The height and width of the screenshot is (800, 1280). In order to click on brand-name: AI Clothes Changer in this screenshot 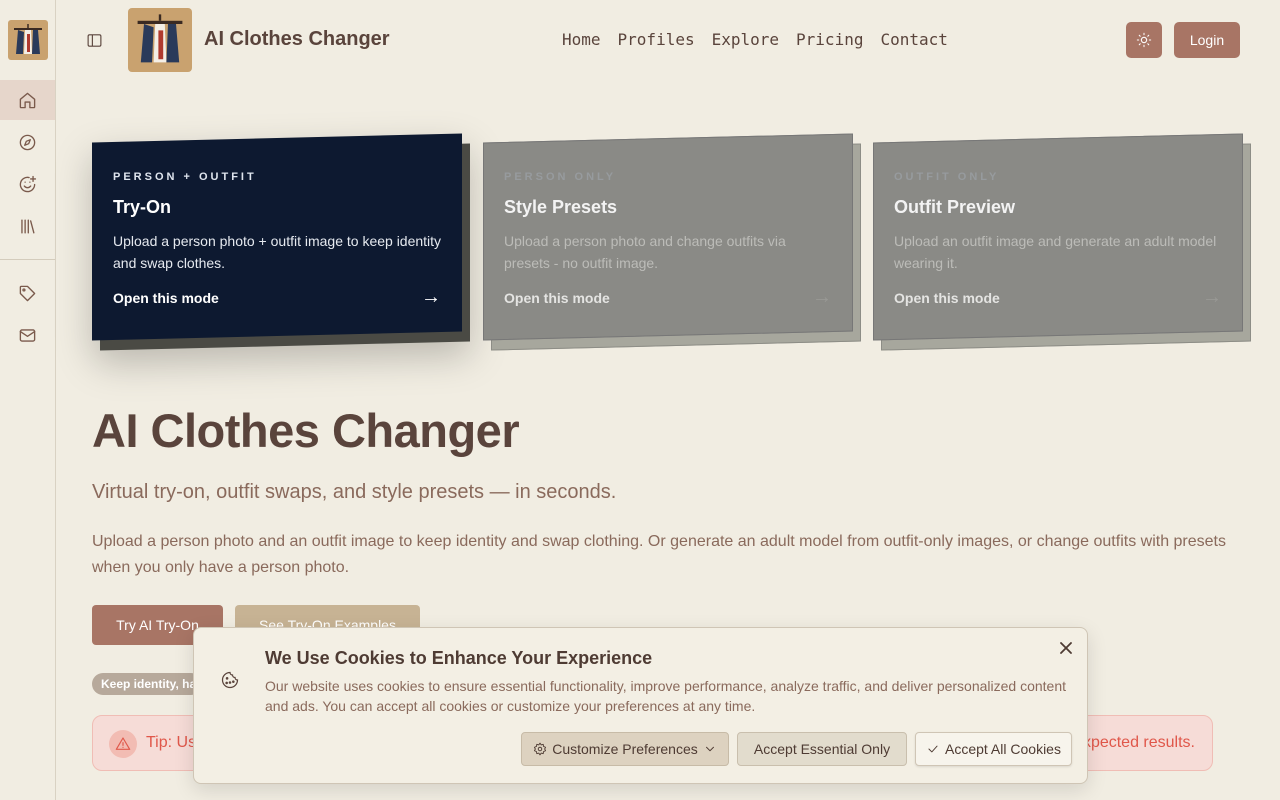, I will do `click(297, 39)`.